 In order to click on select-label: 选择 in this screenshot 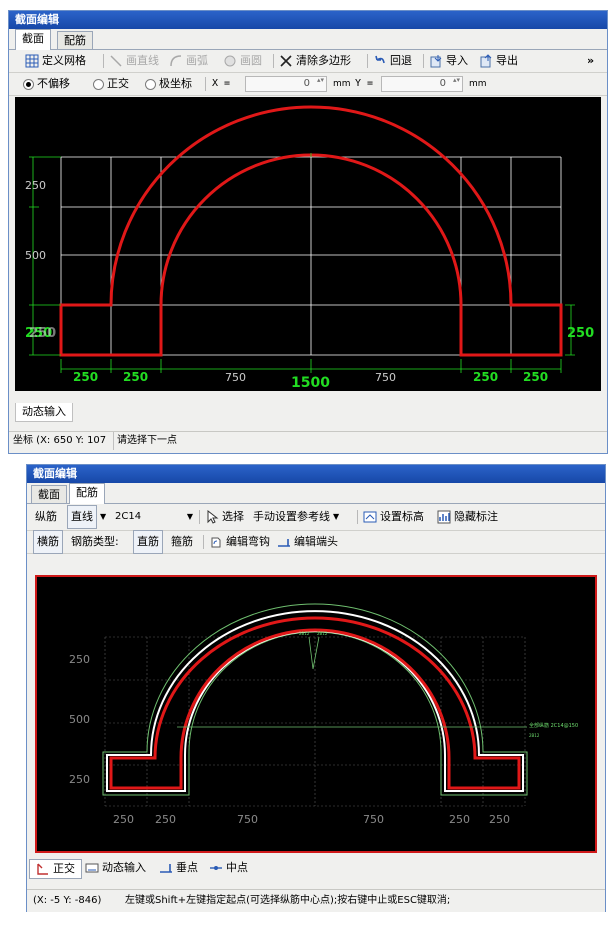, I will do `click(233, 516)`.